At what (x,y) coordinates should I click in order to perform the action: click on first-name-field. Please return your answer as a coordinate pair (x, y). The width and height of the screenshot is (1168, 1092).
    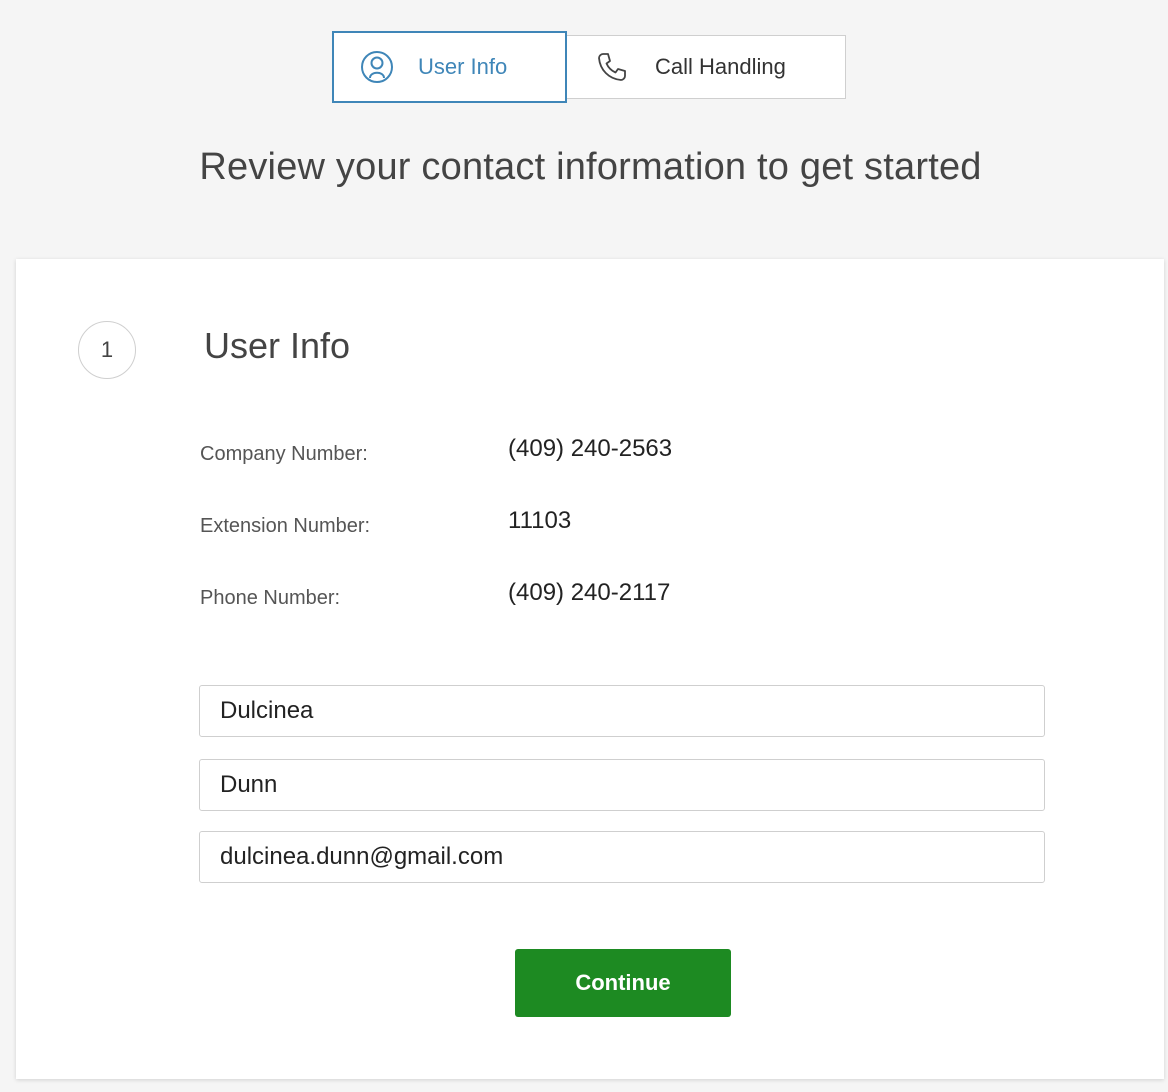
    Looking at the image, I should click on (622, 711).